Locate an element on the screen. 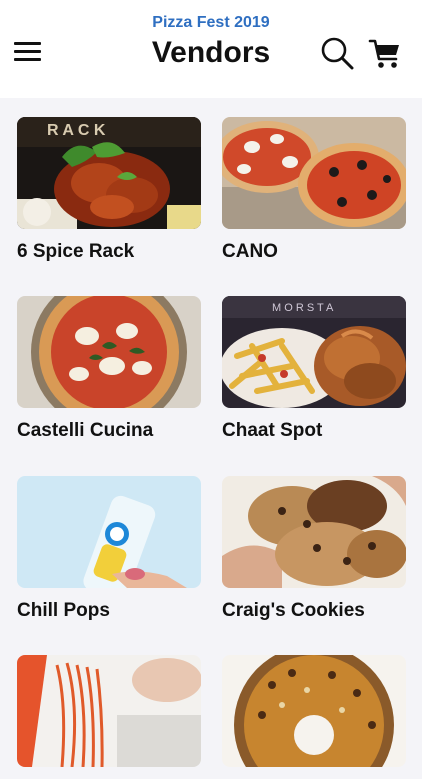 The height and width of the screenshot is (779, 422). vendor-card: R A C K 6 Spice Rack is located at coordinates (109, 190).